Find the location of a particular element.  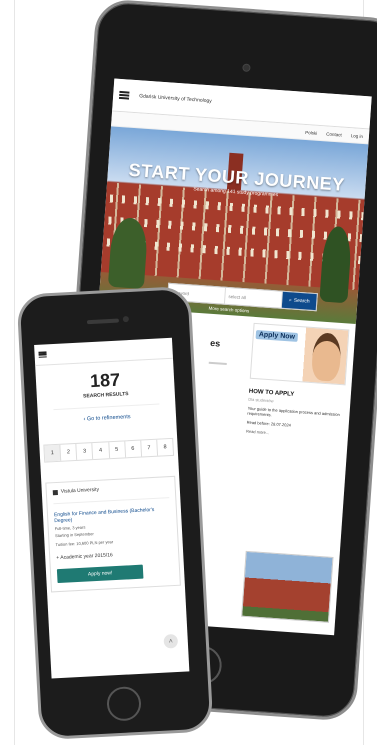

refine-label: Go to refinements is located at coordinates (108, 418).